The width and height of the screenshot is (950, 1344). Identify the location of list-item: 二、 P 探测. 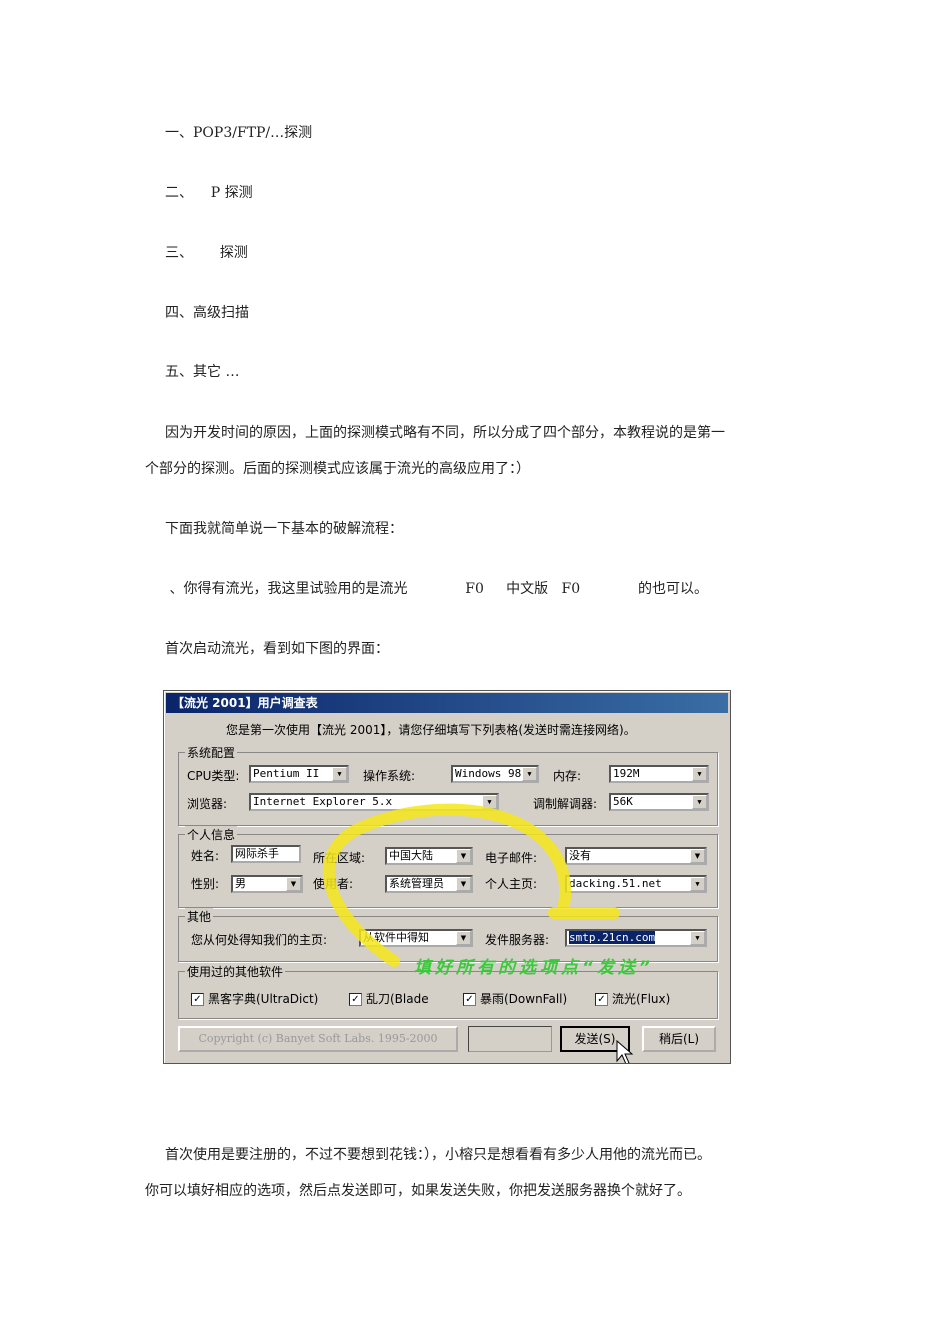
(209, 193).